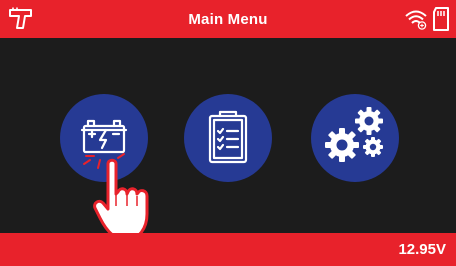 The width and height of the screenshot is (456, 266). What do you see at coordinates (21, 19) in the screenshot?
I see `tester-gun-icon` at bounding box center [21, 19].